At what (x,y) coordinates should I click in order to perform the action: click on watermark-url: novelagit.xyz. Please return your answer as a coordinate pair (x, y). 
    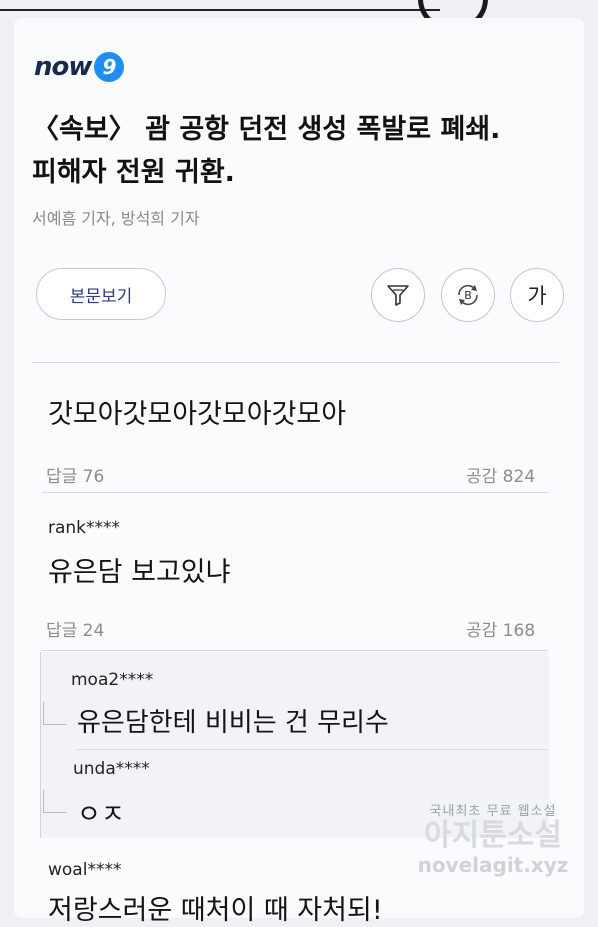
    Looking at the image, I should click on (493, 865).